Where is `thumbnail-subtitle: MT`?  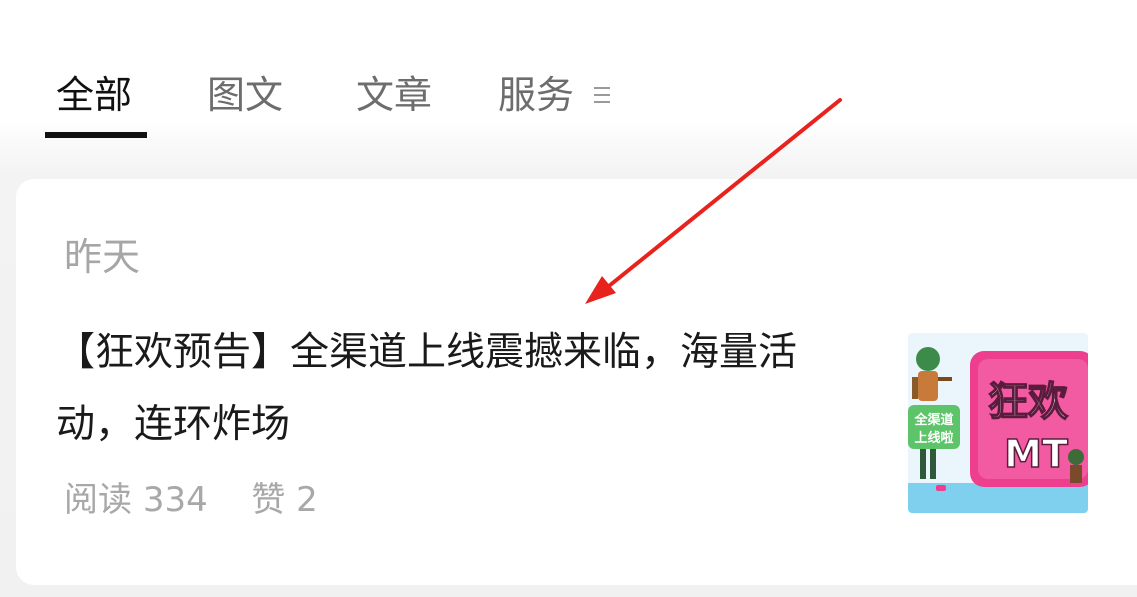 thumbnail-subtitle: MT is located at coordinates (1036, 454).